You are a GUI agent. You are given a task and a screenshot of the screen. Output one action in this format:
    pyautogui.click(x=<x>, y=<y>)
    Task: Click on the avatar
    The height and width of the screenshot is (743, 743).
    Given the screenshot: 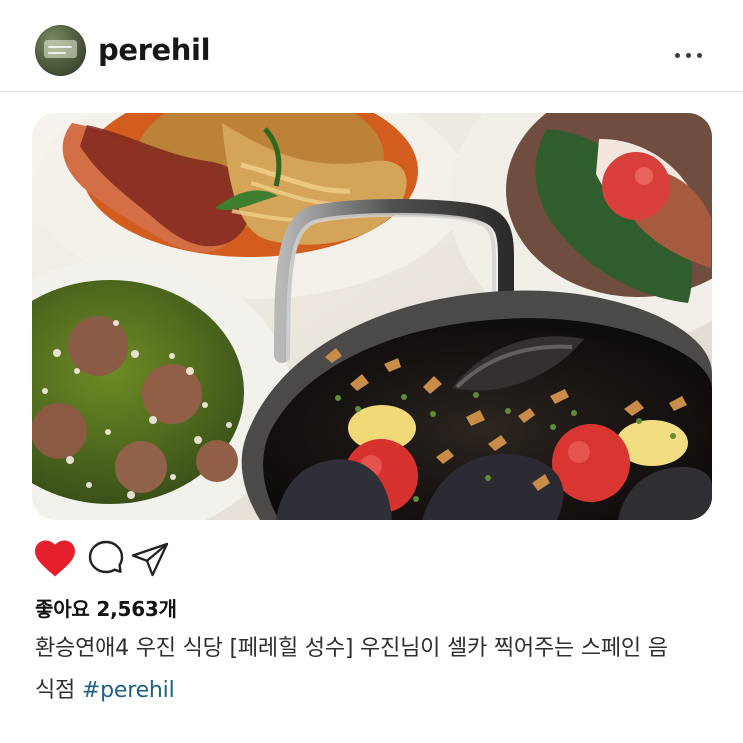 What is the action you would take?
    pyautogui.click(x=60, y=50)
    